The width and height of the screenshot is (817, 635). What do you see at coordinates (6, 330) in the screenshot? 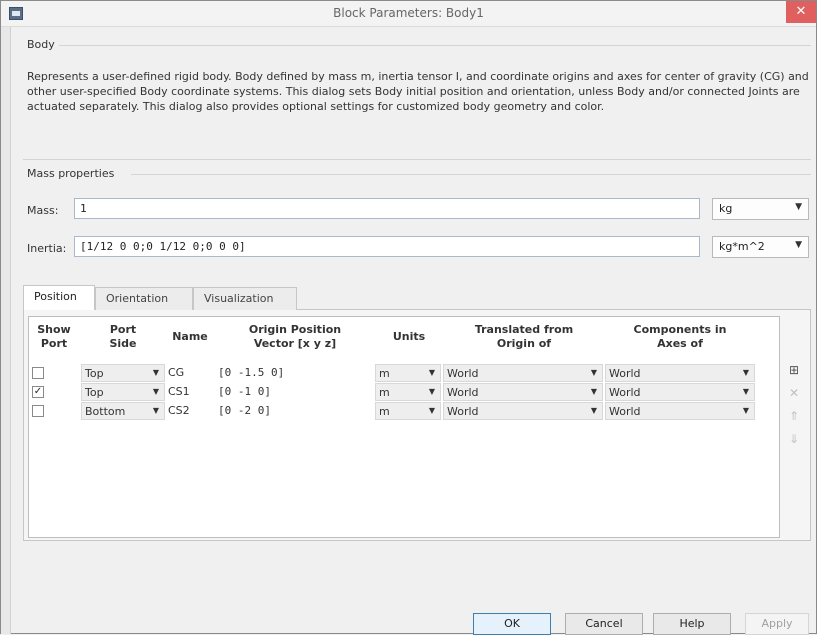
I see `left-edge-strip` at bounding box center [6, 330].